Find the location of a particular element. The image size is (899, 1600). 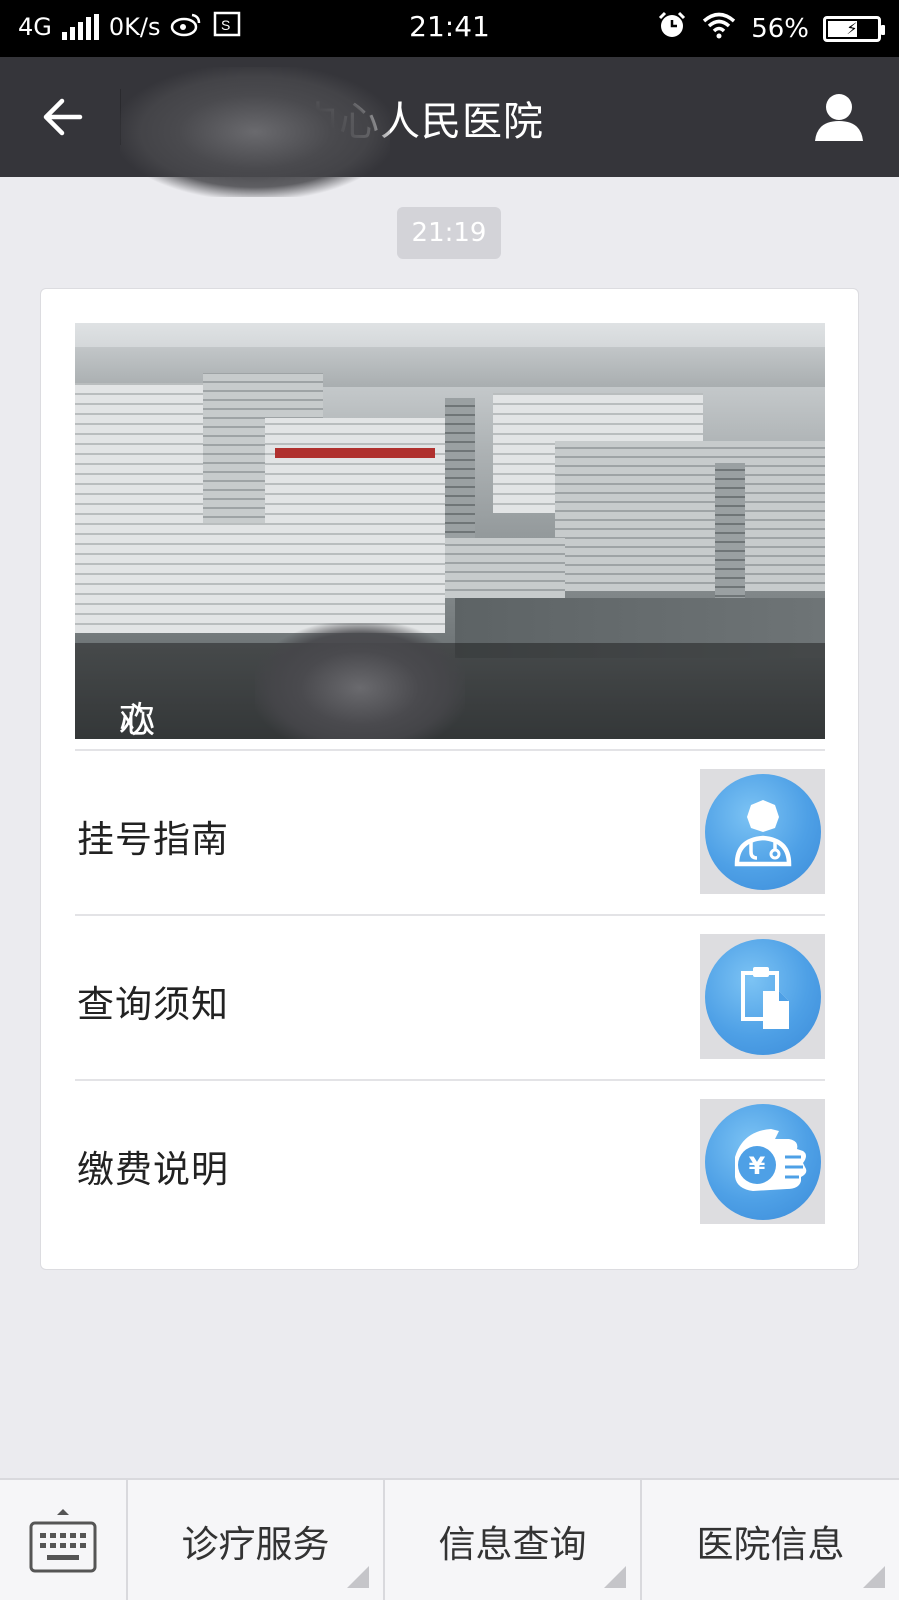

hospital-sign is located at coordinates (355, 453).